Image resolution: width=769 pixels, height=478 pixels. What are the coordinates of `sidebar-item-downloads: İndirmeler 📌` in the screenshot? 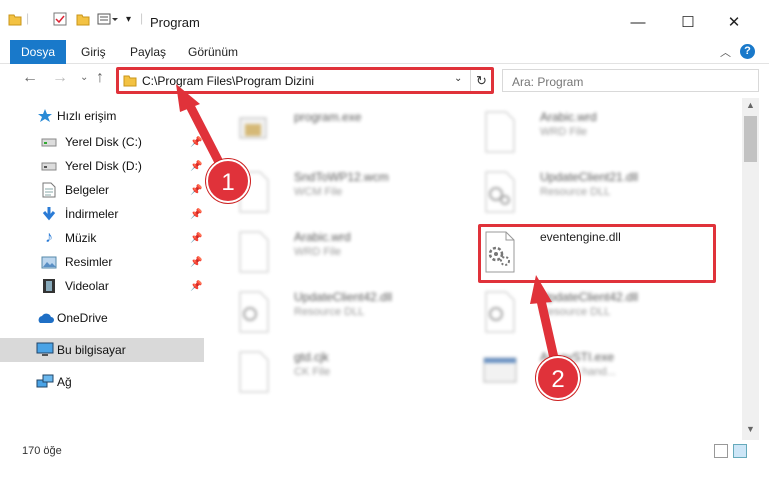 It's located at (102, 214).